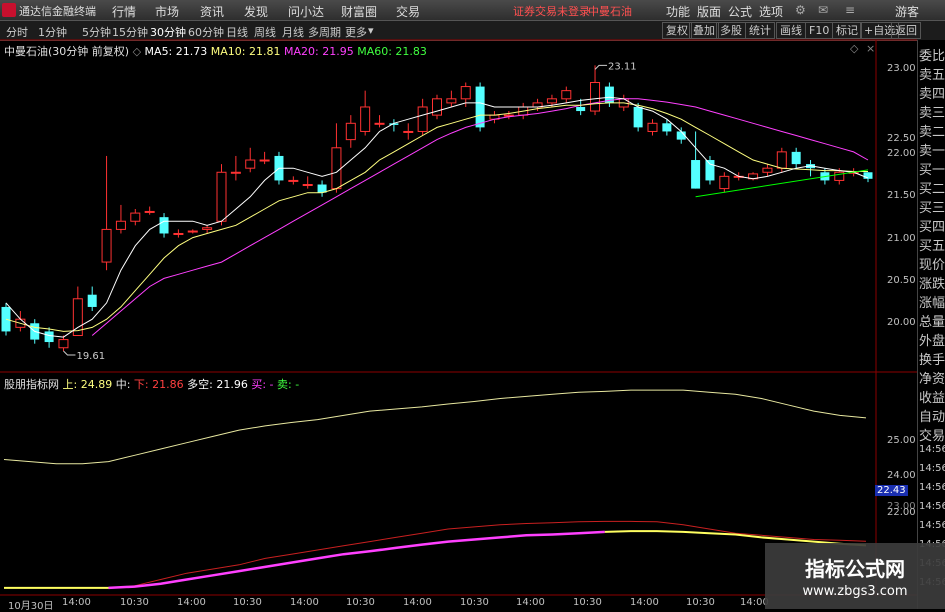  Describe the element at coordinates (932, 94) in the screenshot. I see `right-panel-item: 卖四` at that location.